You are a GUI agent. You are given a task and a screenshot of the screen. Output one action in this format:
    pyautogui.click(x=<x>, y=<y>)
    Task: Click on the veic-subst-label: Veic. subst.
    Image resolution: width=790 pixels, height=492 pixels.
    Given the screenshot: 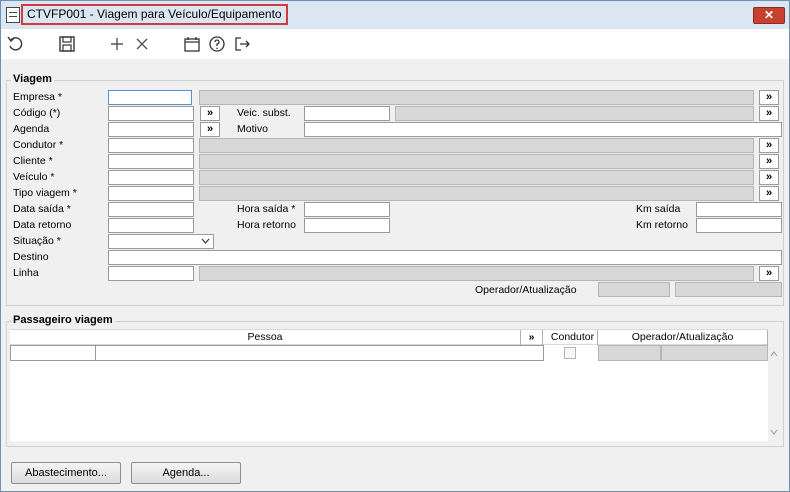 What is the action you would take?
    pyautogui.click(x=264, y=113)
    